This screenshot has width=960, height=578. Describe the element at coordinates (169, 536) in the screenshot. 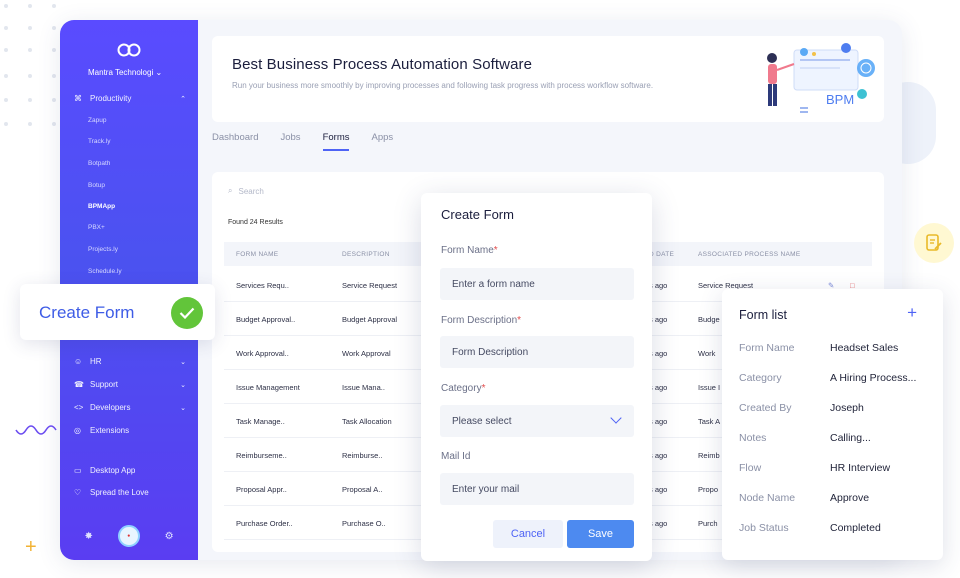

I see `gear-icon: ⚙` at that location.